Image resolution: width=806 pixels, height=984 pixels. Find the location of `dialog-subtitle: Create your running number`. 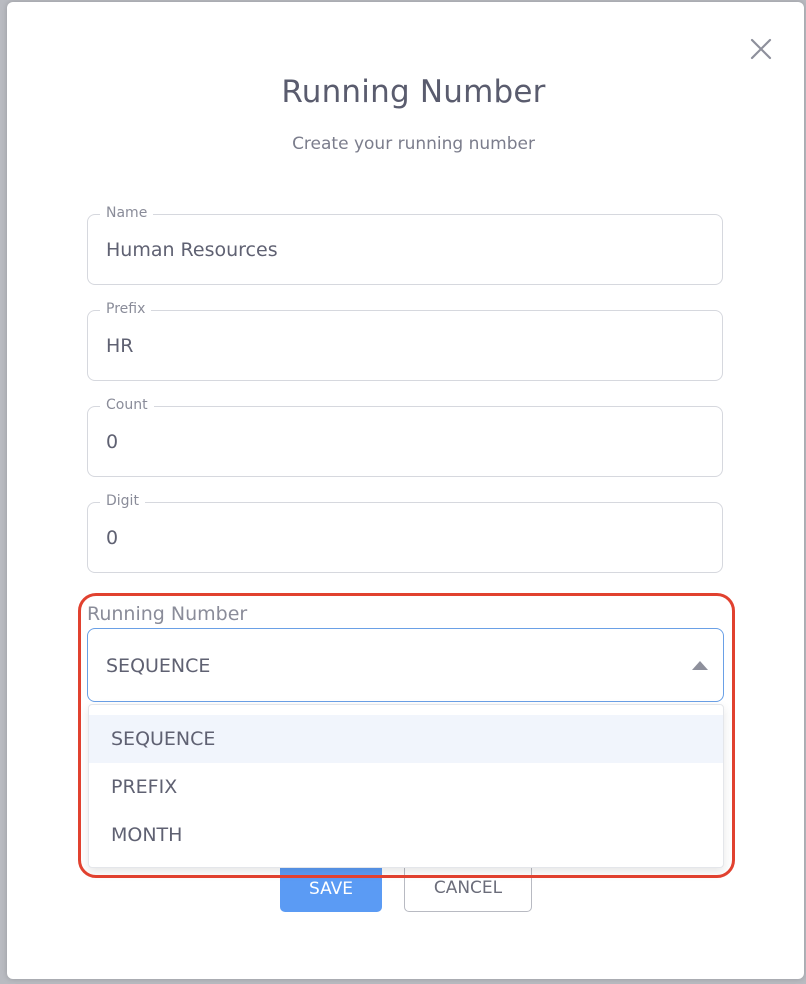

dialog-subtitle: Create your running number is located at coordinates (413, 144).